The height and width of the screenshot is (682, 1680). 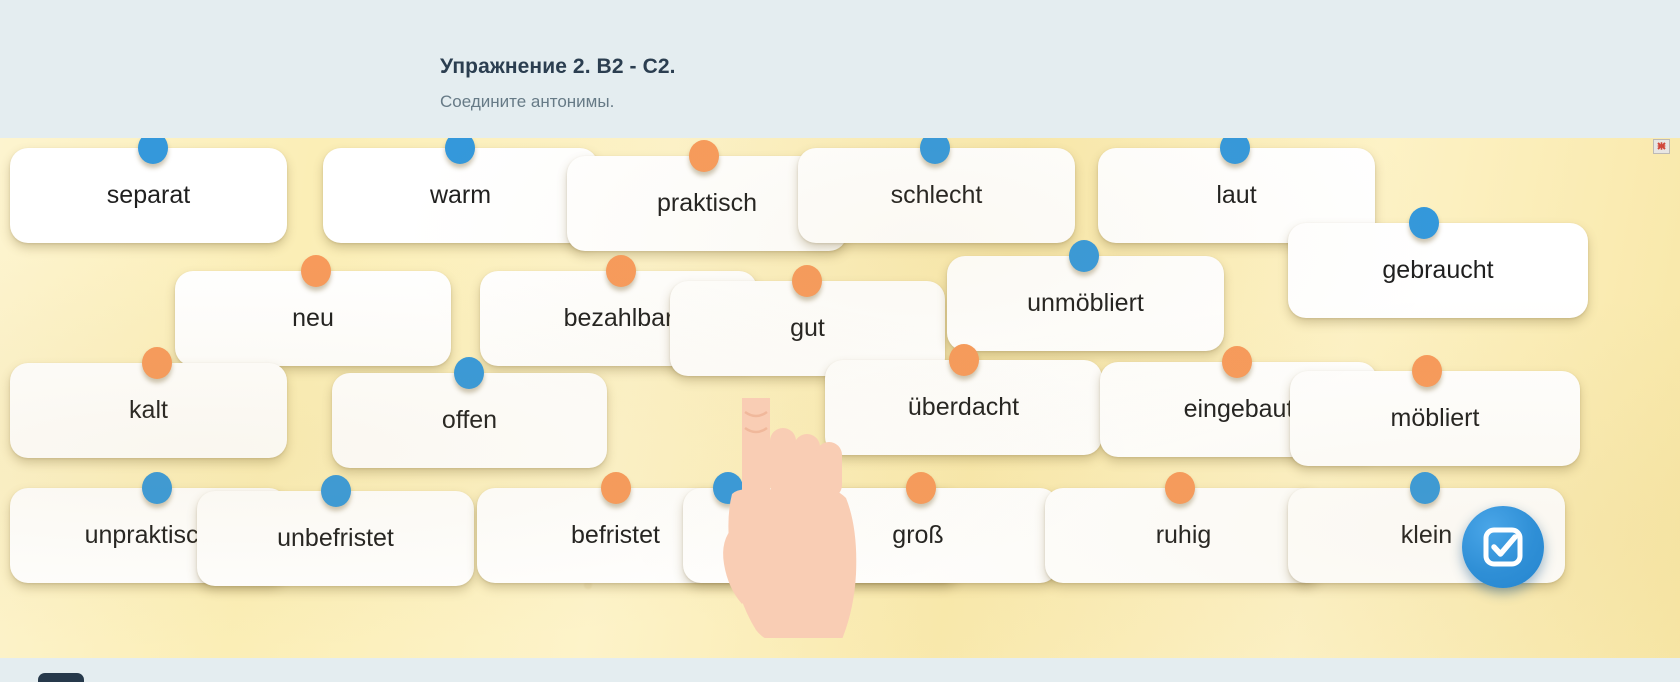 I want to click on word-card-label: unbefristet, so click(x=335, y=538).